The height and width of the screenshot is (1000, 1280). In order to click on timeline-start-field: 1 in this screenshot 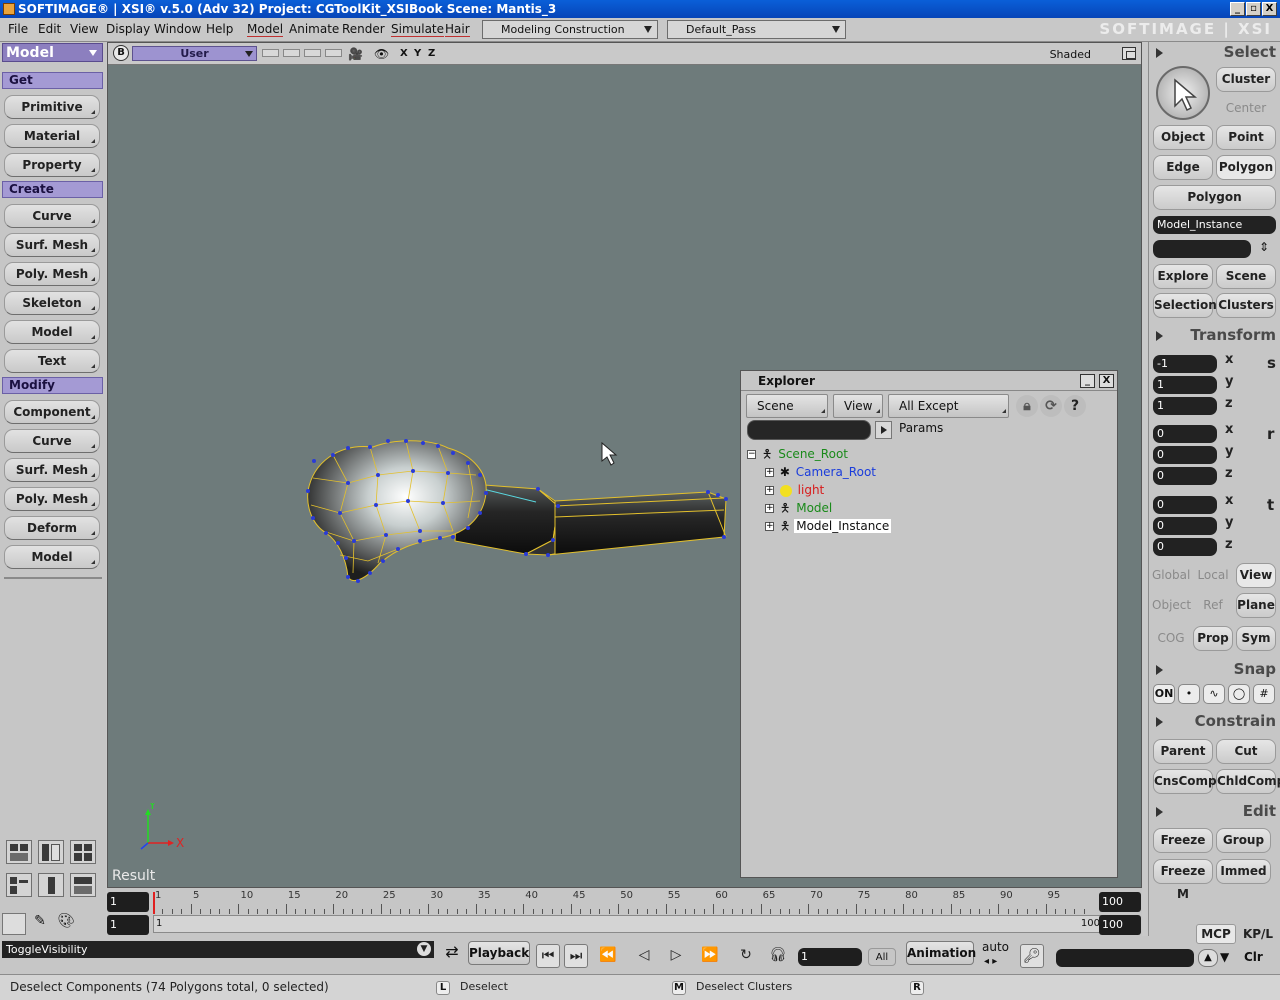, I will do `click(128, 902)`.